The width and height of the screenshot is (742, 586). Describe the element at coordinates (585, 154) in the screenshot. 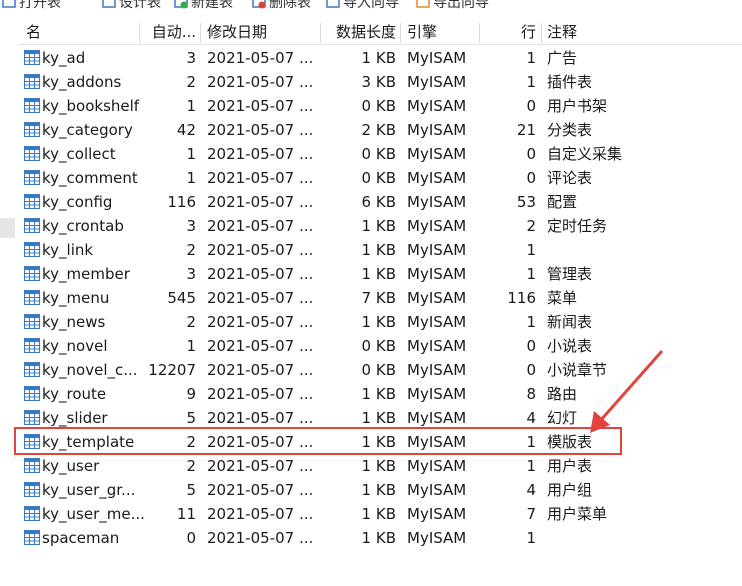

I see `comment-cell: 自定义采集` at that location.